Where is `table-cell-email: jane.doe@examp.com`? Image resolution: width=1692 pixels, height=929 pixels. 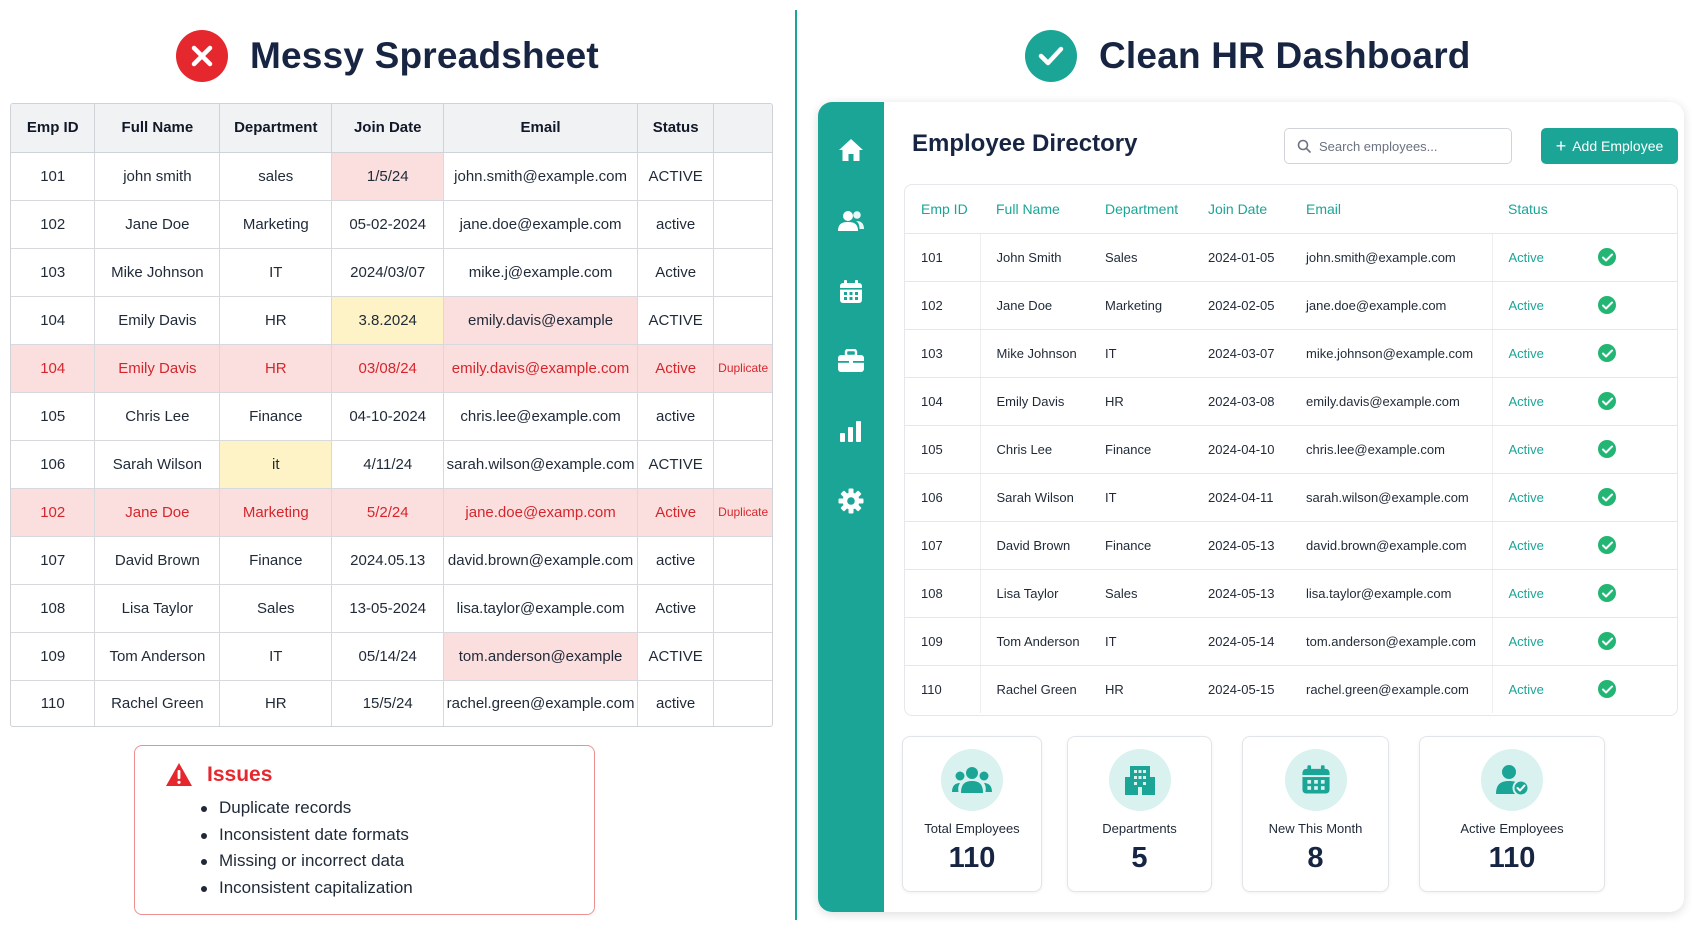 table-cell-email: jane.doe@examp.com is located at coordinates (540, 512).